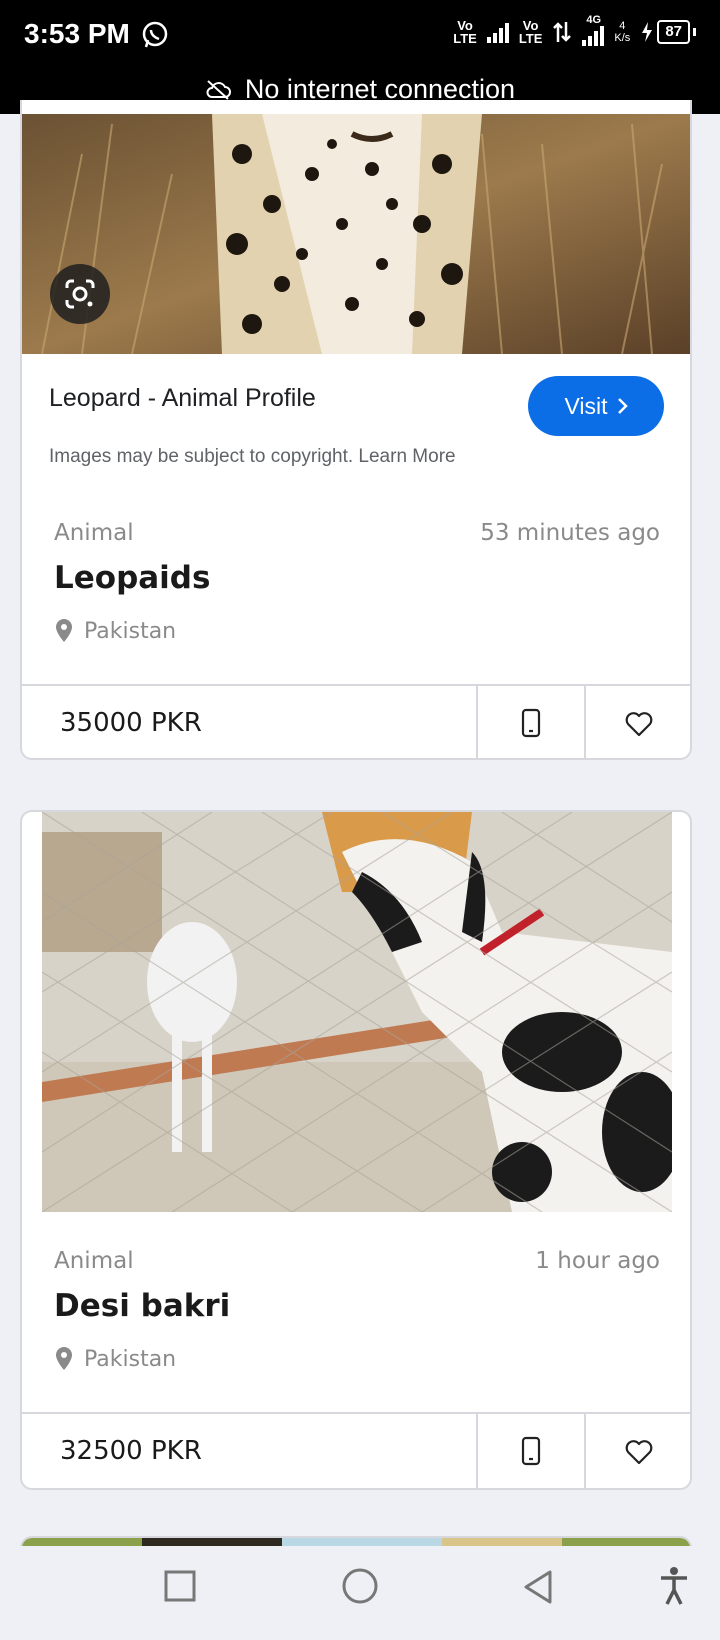 The height and width of the screenshot is (1640, 720). I want to click on visit-label: Visit, so click(586, 405).